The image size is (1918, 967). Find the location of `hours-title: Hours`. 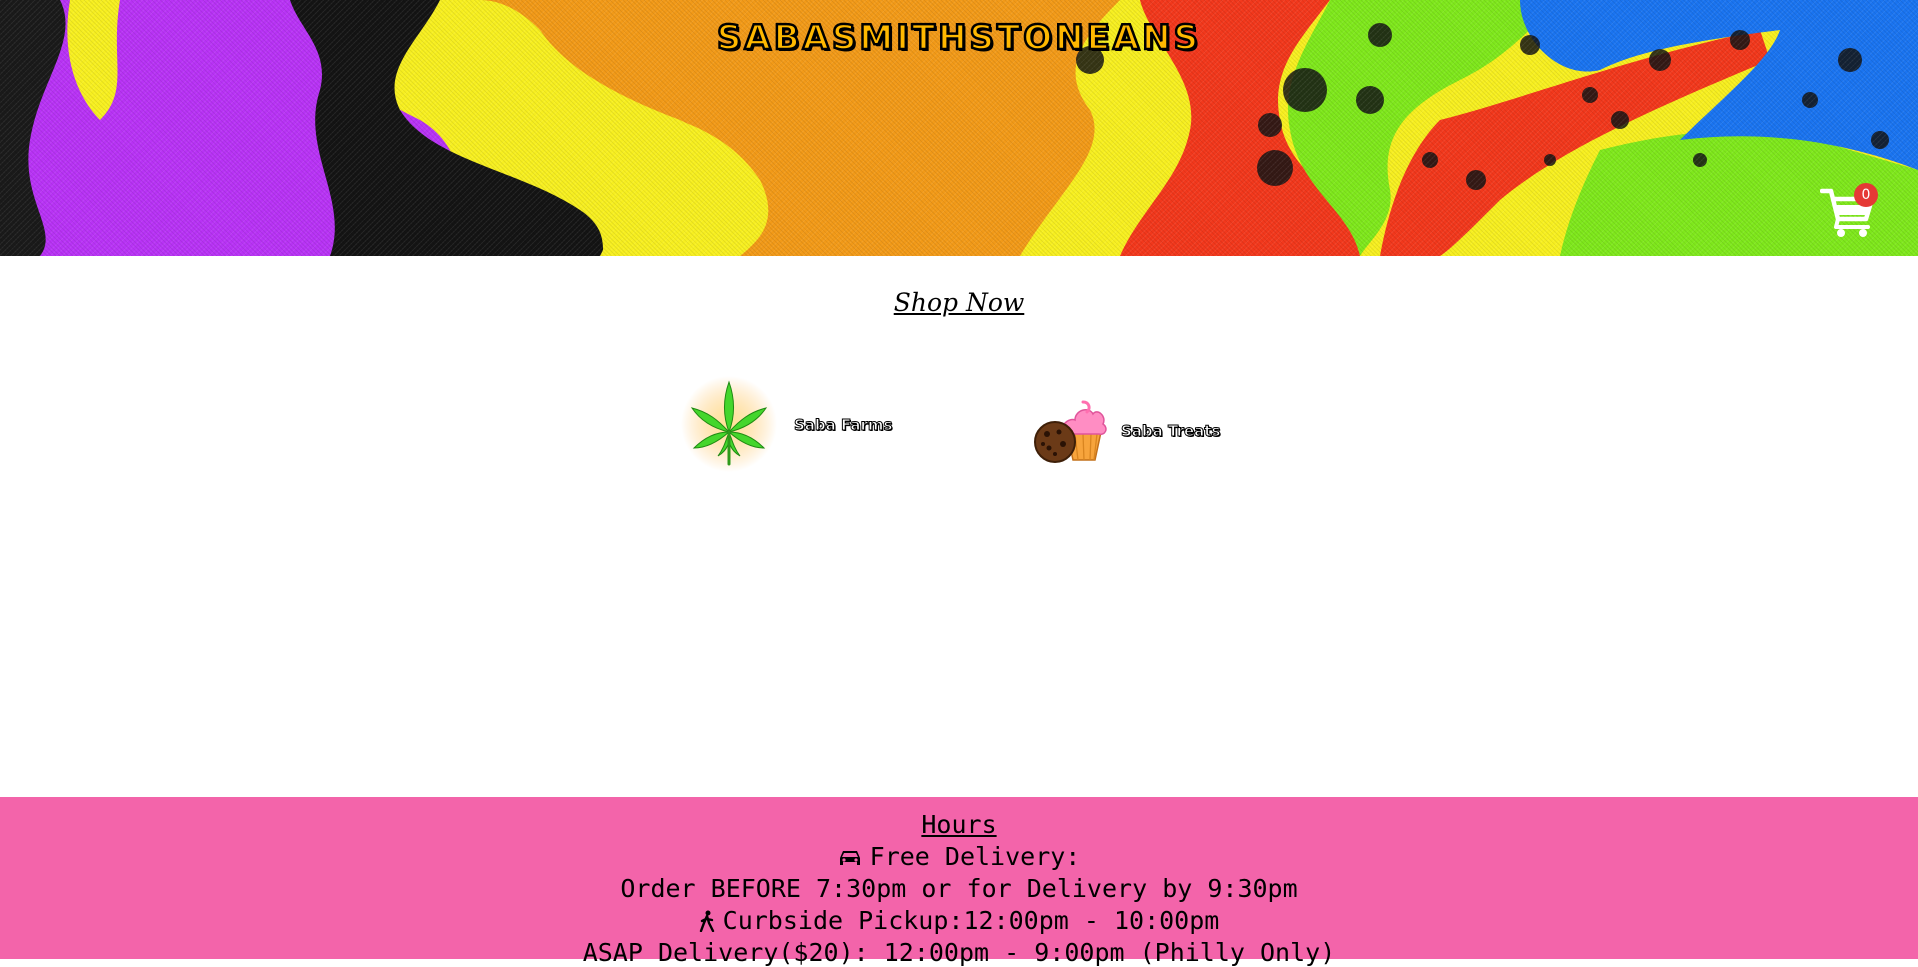

hours-title: Hours is located at coordinates (959, 824).